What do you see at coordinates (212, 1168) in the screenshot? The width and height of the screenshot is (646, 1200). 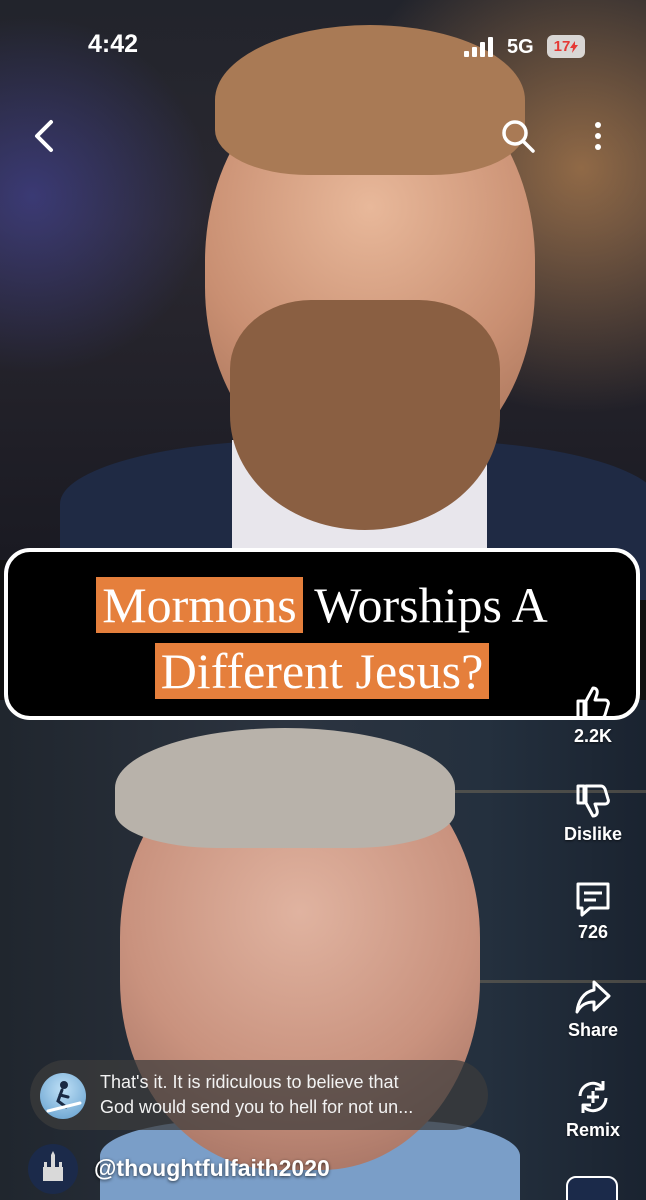 I see `channel-handle: @thoughtfulfaith2020` at bounding box center [212, 1168].